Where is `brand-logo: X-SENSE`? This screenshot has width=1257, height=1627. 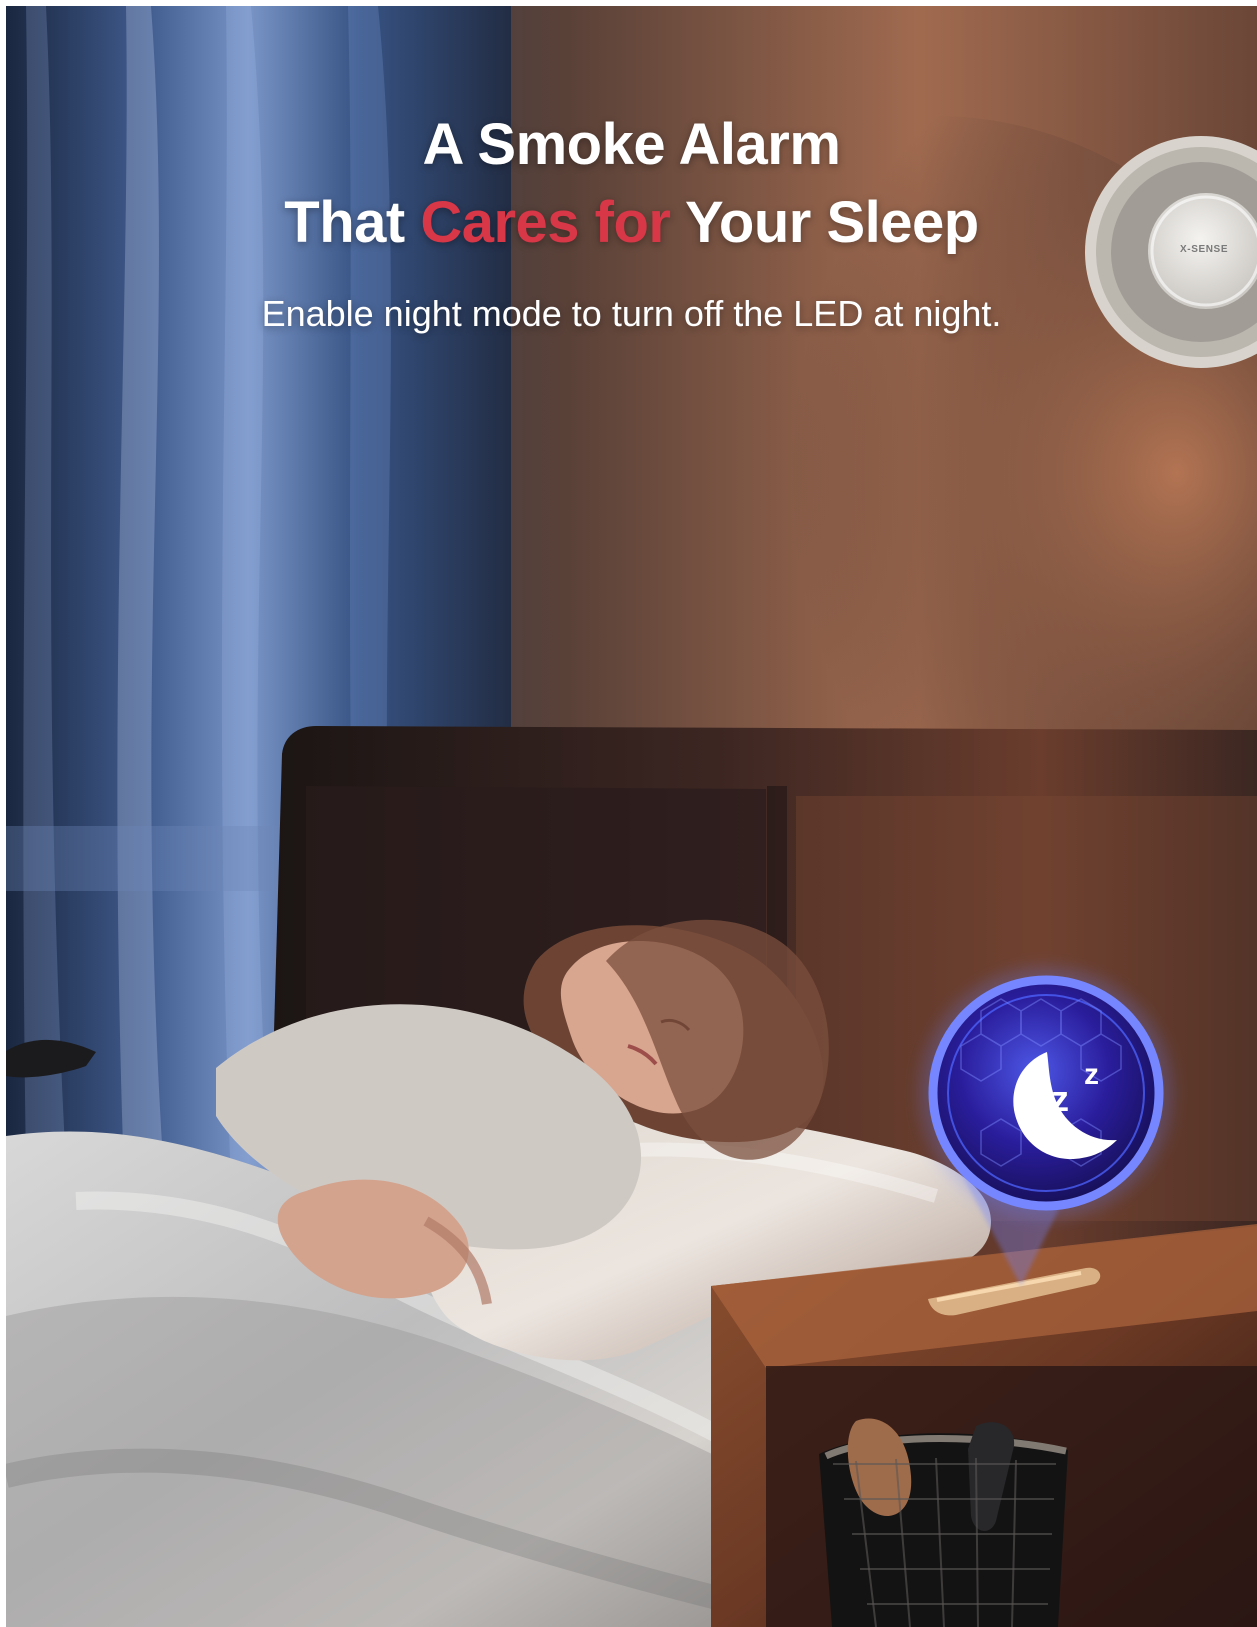
brand-logo: X-SENSE is located at coordinates (1204, 249).